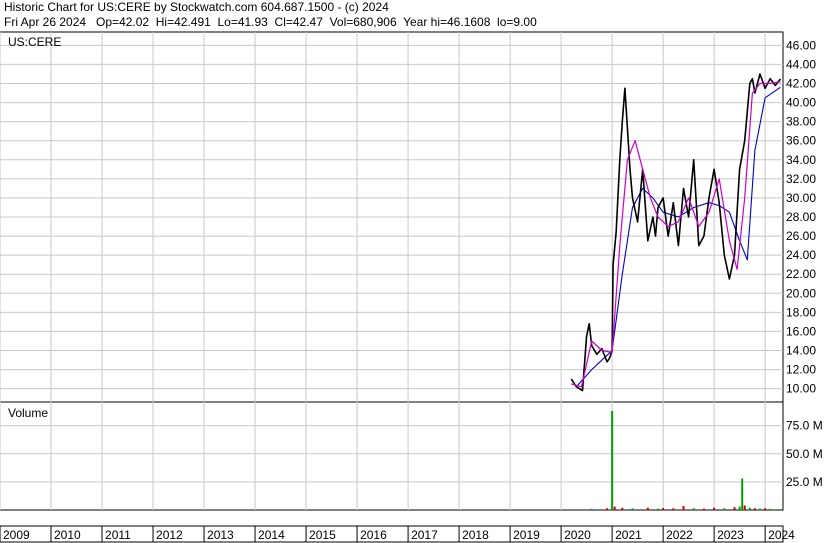  I want to click on price-tick-label-11: 32.00, so click(801, 179).